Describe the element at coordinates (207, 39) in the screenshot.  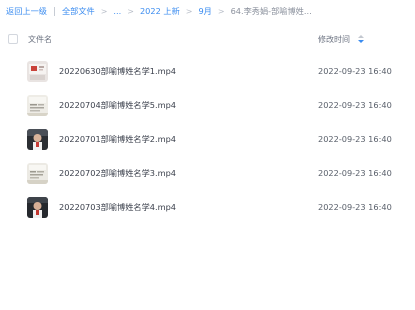
I see `file-list-header: 文件名 修改时间` at that location.